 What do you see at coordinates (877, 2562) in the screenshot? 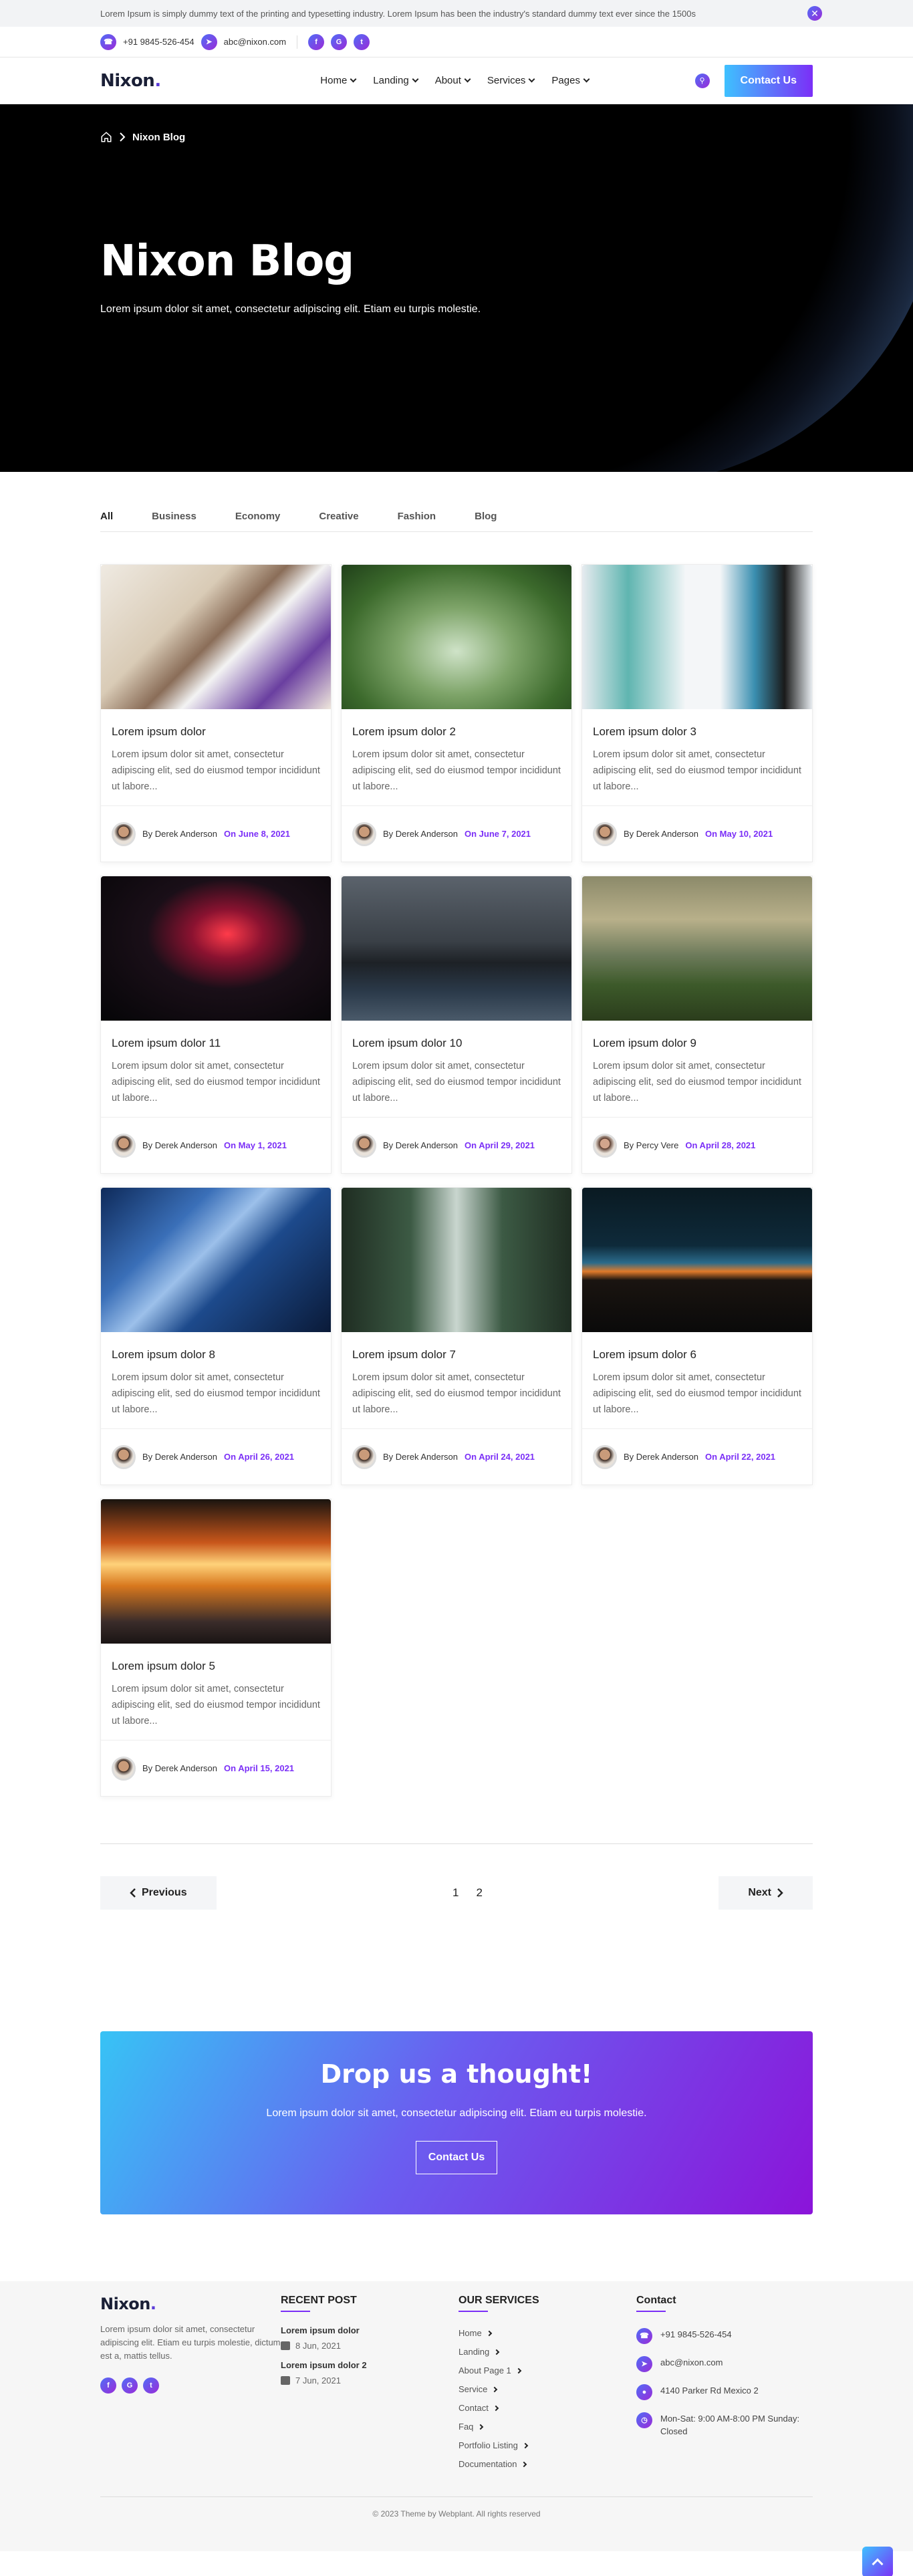
I see `scroll-to-top-button` at bounding box center [877, 2562].